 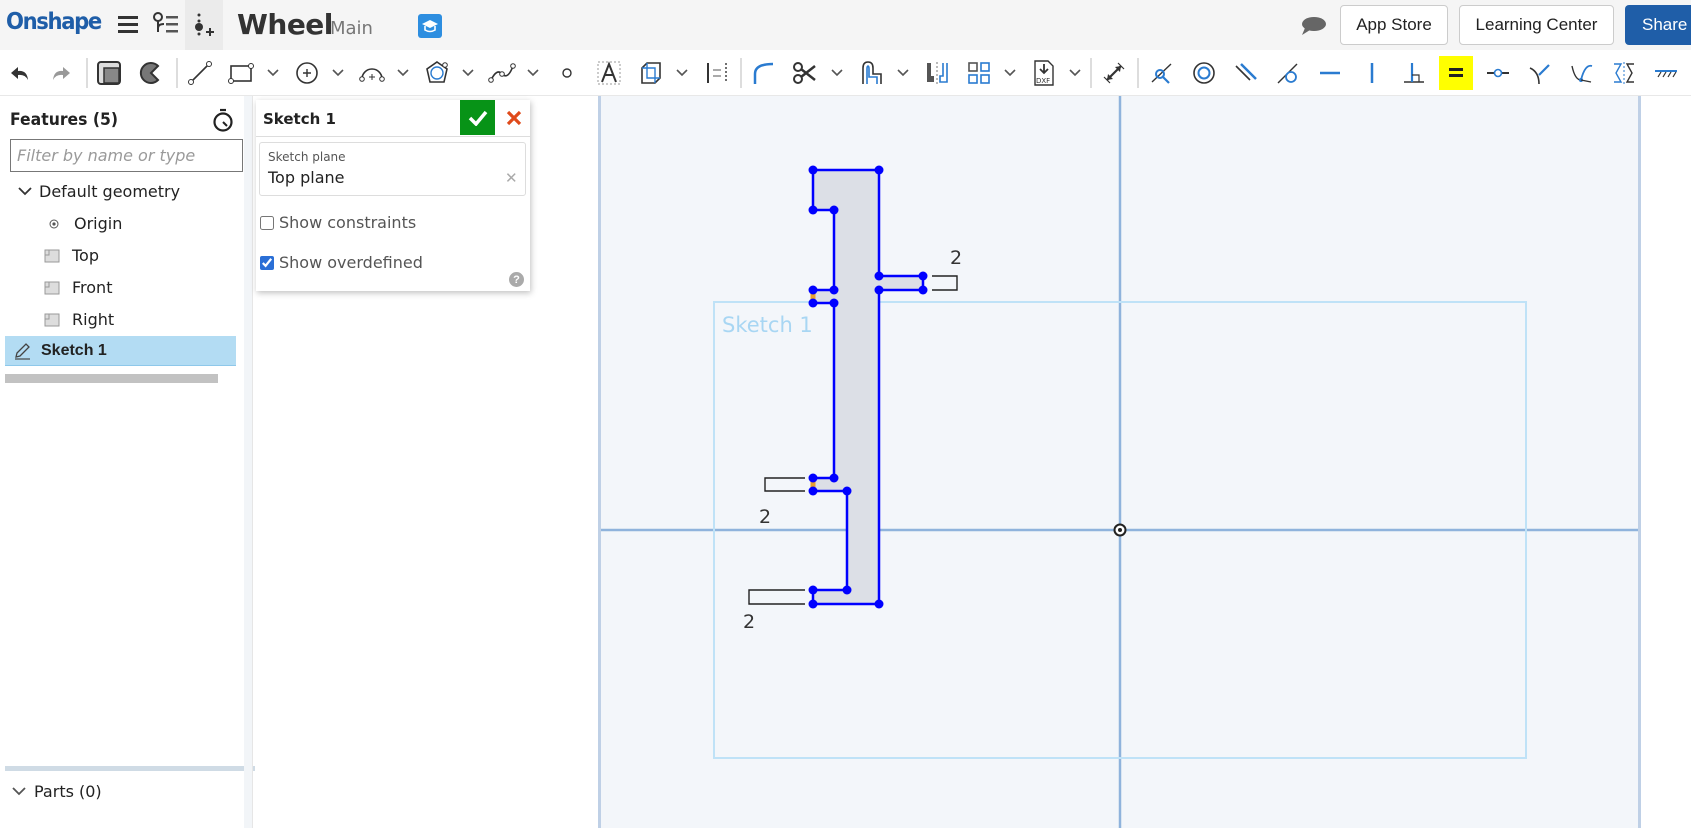 What do you see at coordinates (128, 24) in the screenshot?
I see `menu-icon` at bounding box center [128, 24].